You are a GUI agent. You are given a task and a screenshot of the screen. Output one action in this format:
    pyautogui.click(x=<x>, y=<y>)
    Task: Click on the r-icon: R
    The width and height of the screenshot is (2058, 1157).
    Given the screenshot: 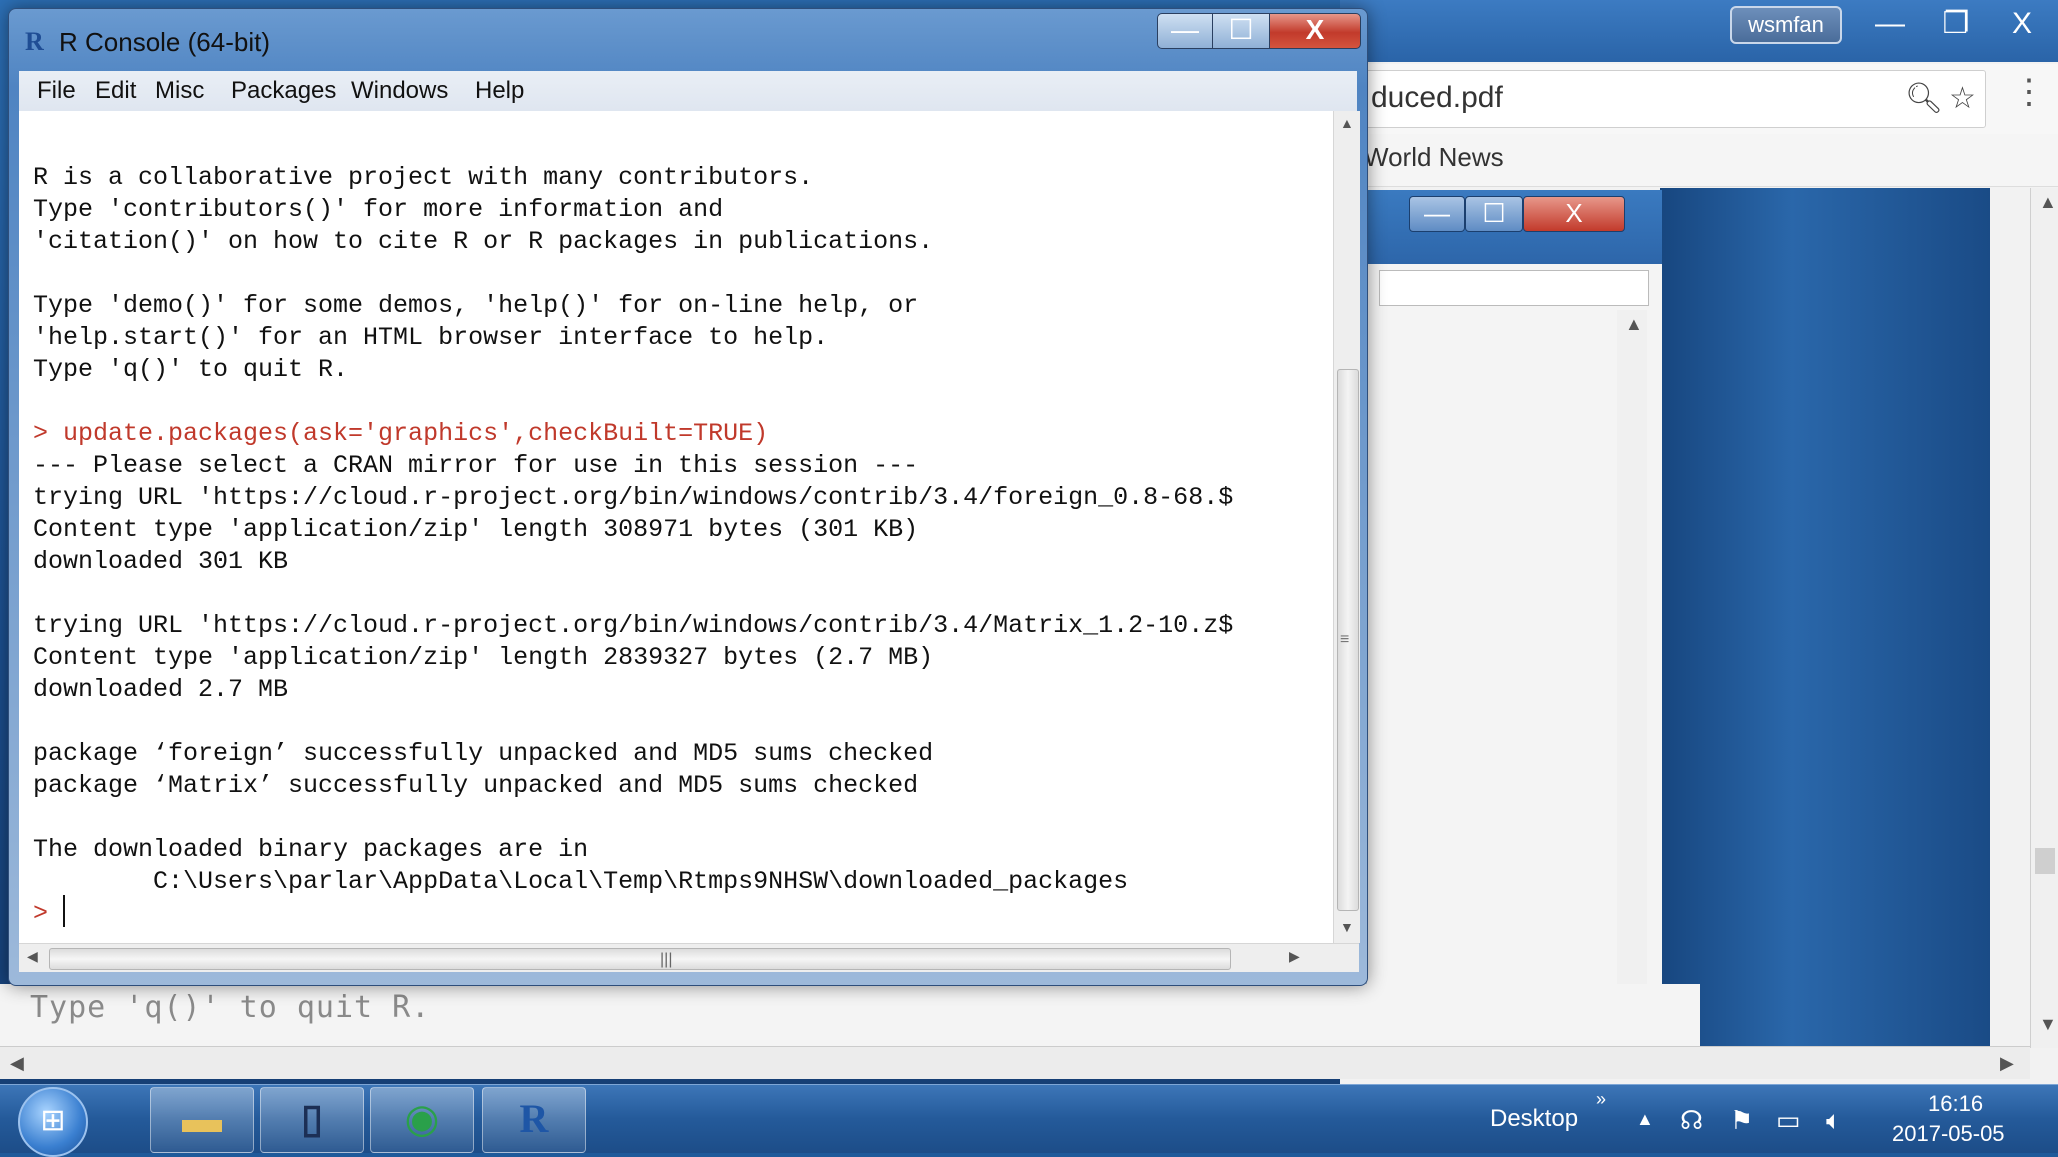 What is the action you would take?
    pyautogui.click(x=534, y=1118)
    